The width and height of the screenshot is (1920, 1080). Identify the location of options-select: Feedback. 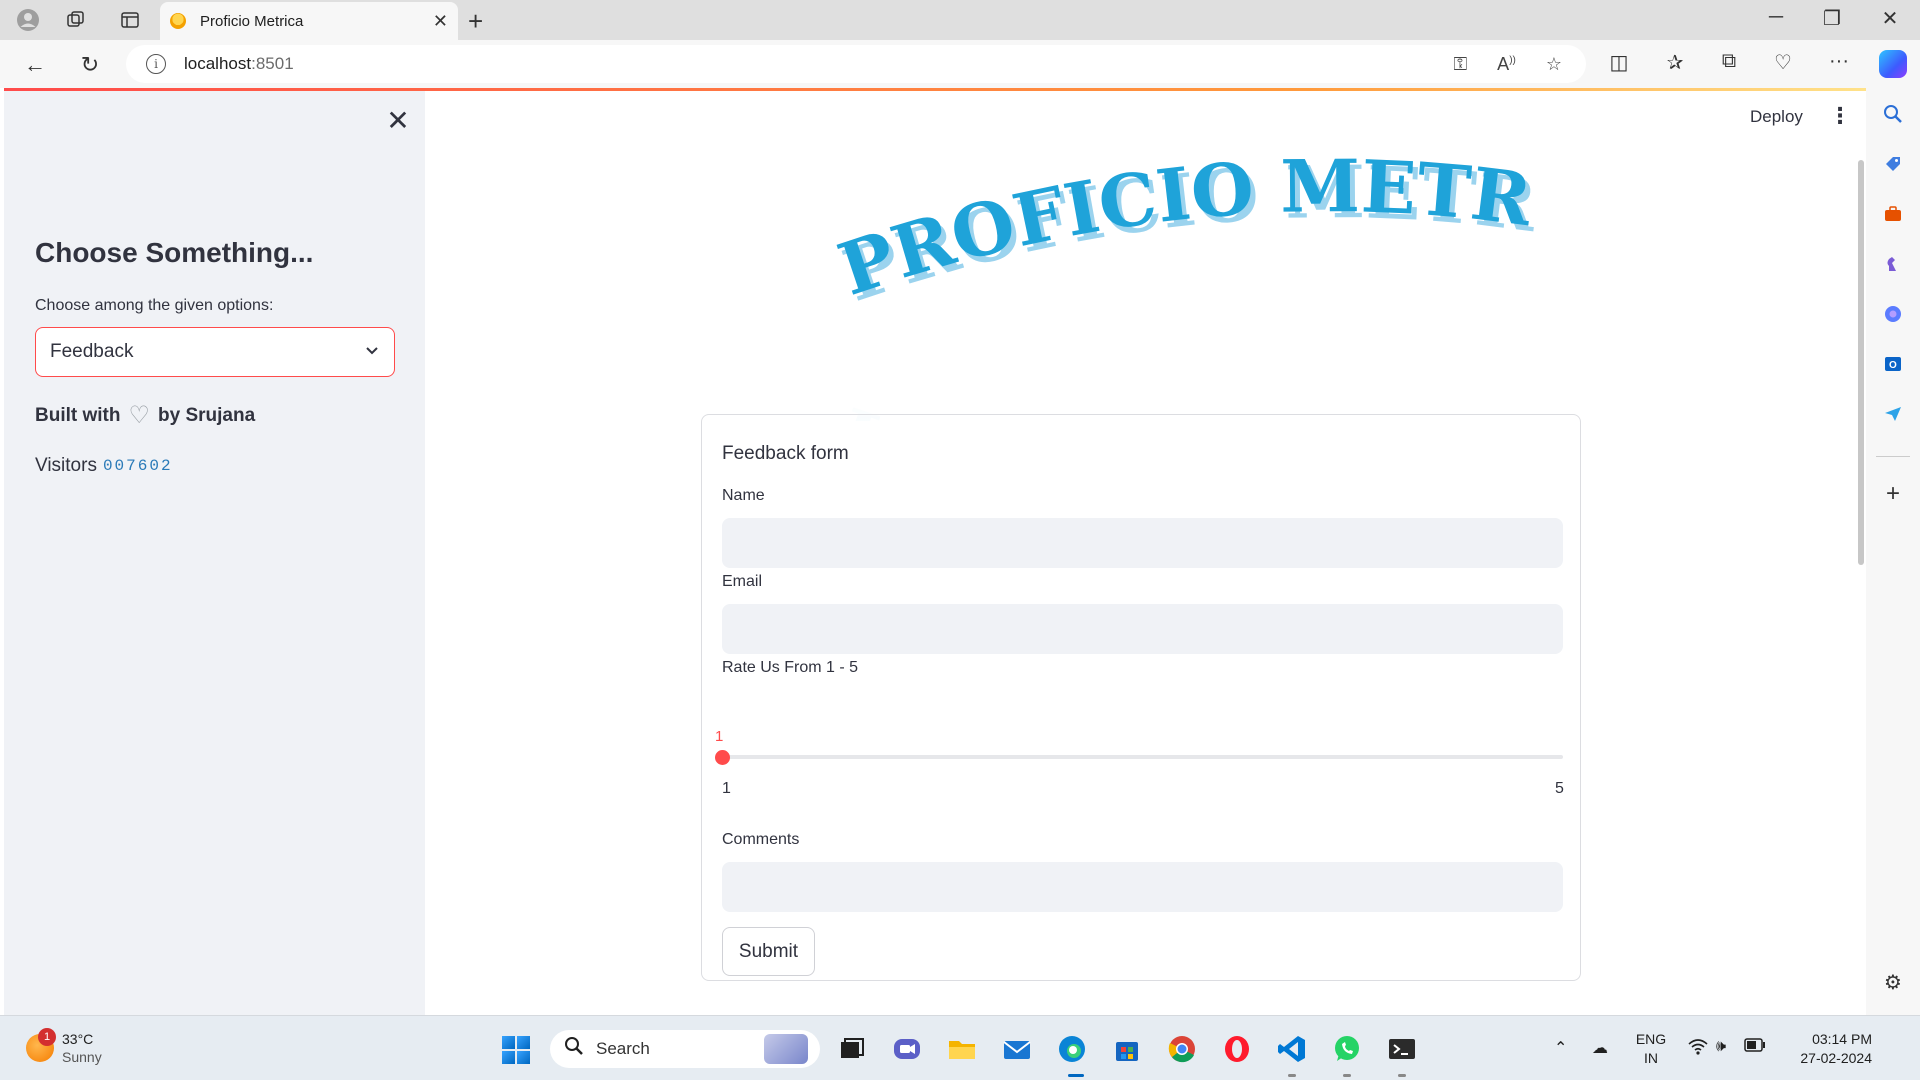
(215, 352).